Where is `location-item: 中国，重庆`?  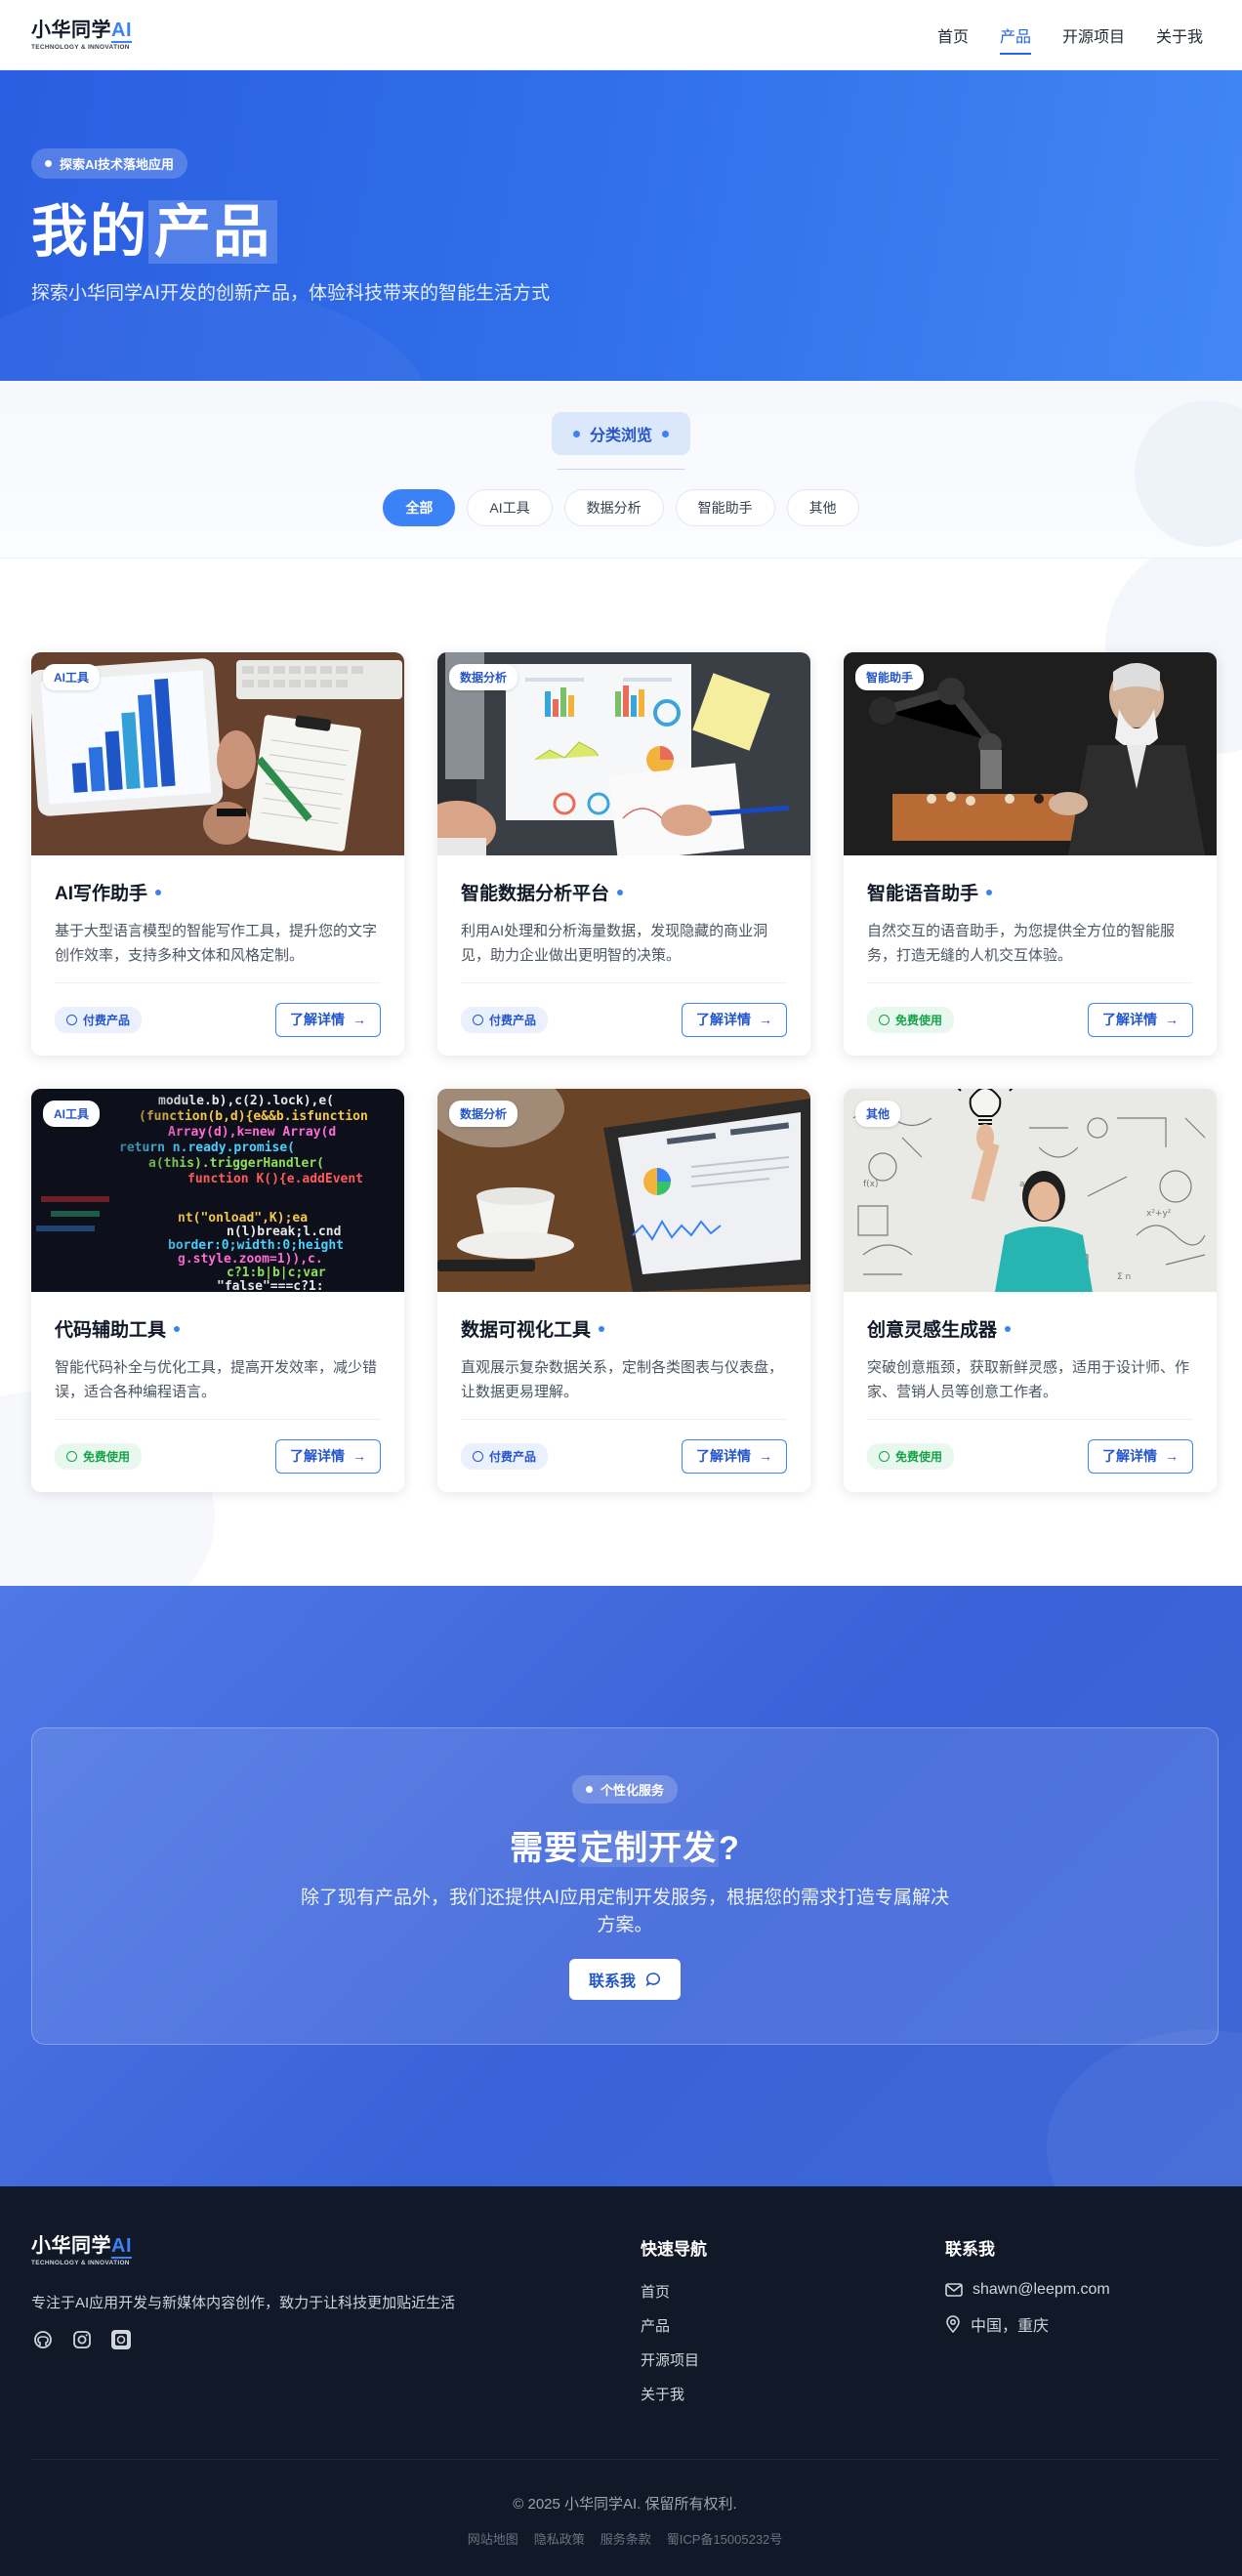 location-item: 中国，重庆 is located at coordinates (1027, 2324).